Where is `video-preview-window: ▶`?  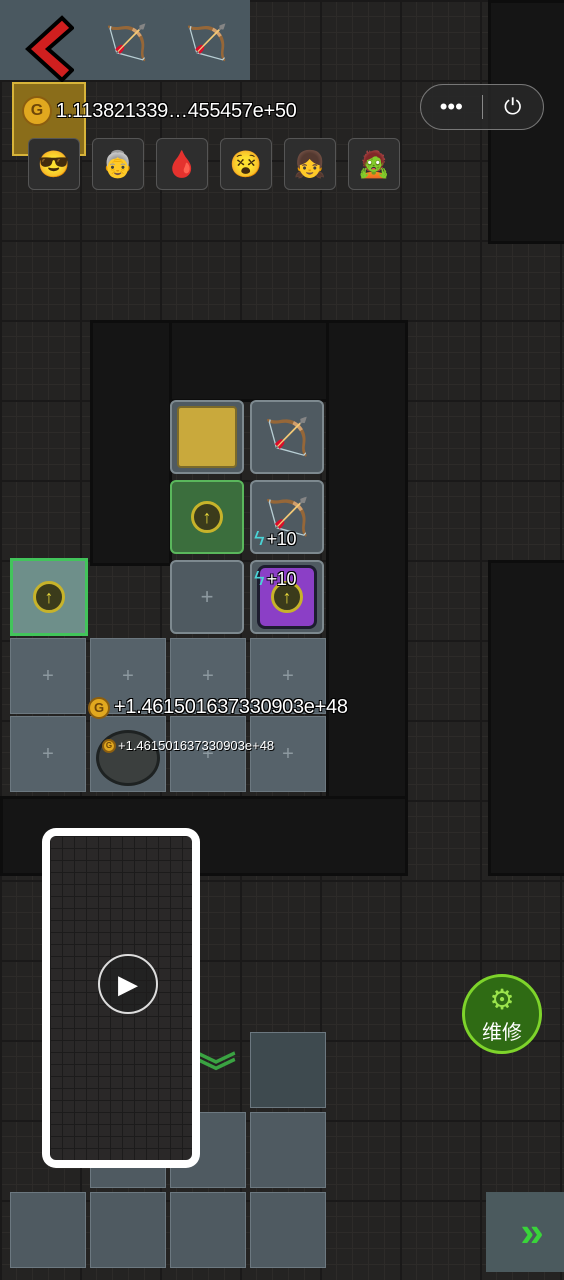
video-preview-window: ▶ is located at coordinates (121, 998).